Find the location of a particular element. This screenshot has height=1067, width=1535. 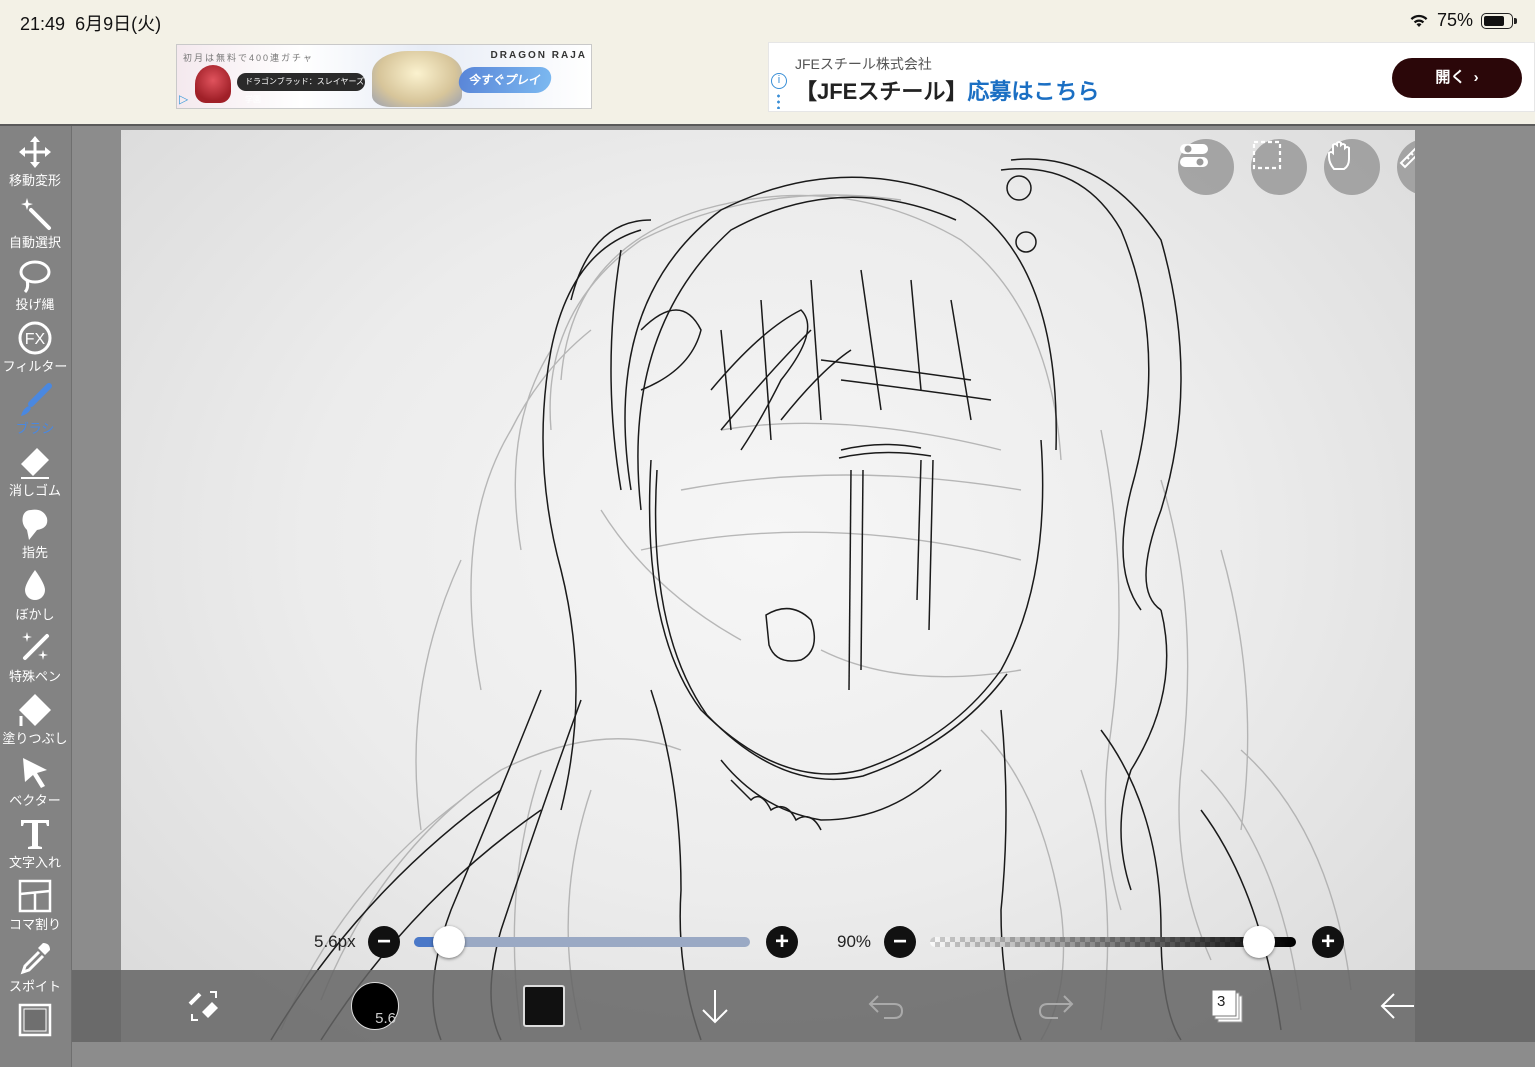

undo-icon is located at coordinates (886, 1007).